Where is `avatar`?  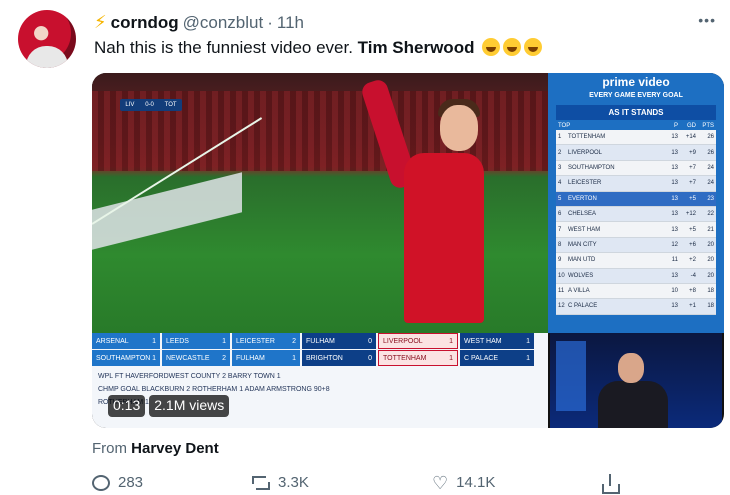
avatar is located at coordinates (47, 39).